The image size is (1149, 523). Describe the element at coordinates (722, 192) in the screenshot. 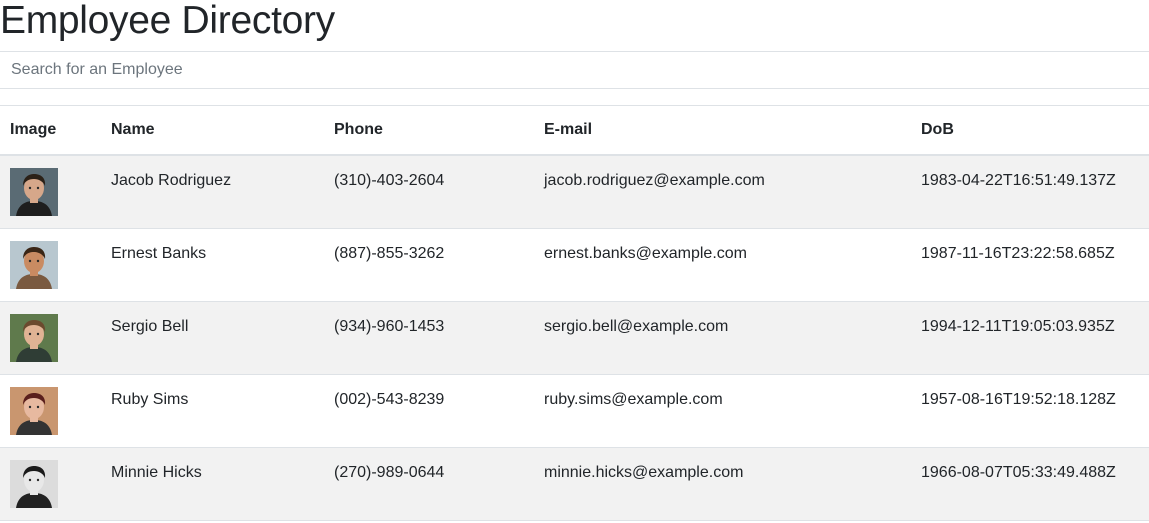

I see `cell-email: jacob.rodriguez@example.com` at that location.